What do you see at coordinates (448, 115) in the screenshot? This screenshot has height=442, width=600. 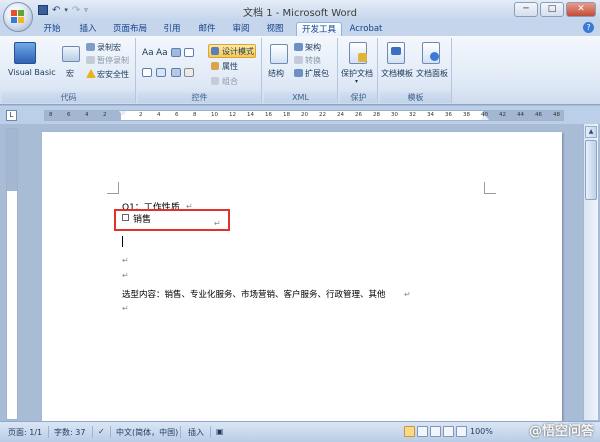 I see `ruler-tick-label: 36` at bounding box center [448, 115].